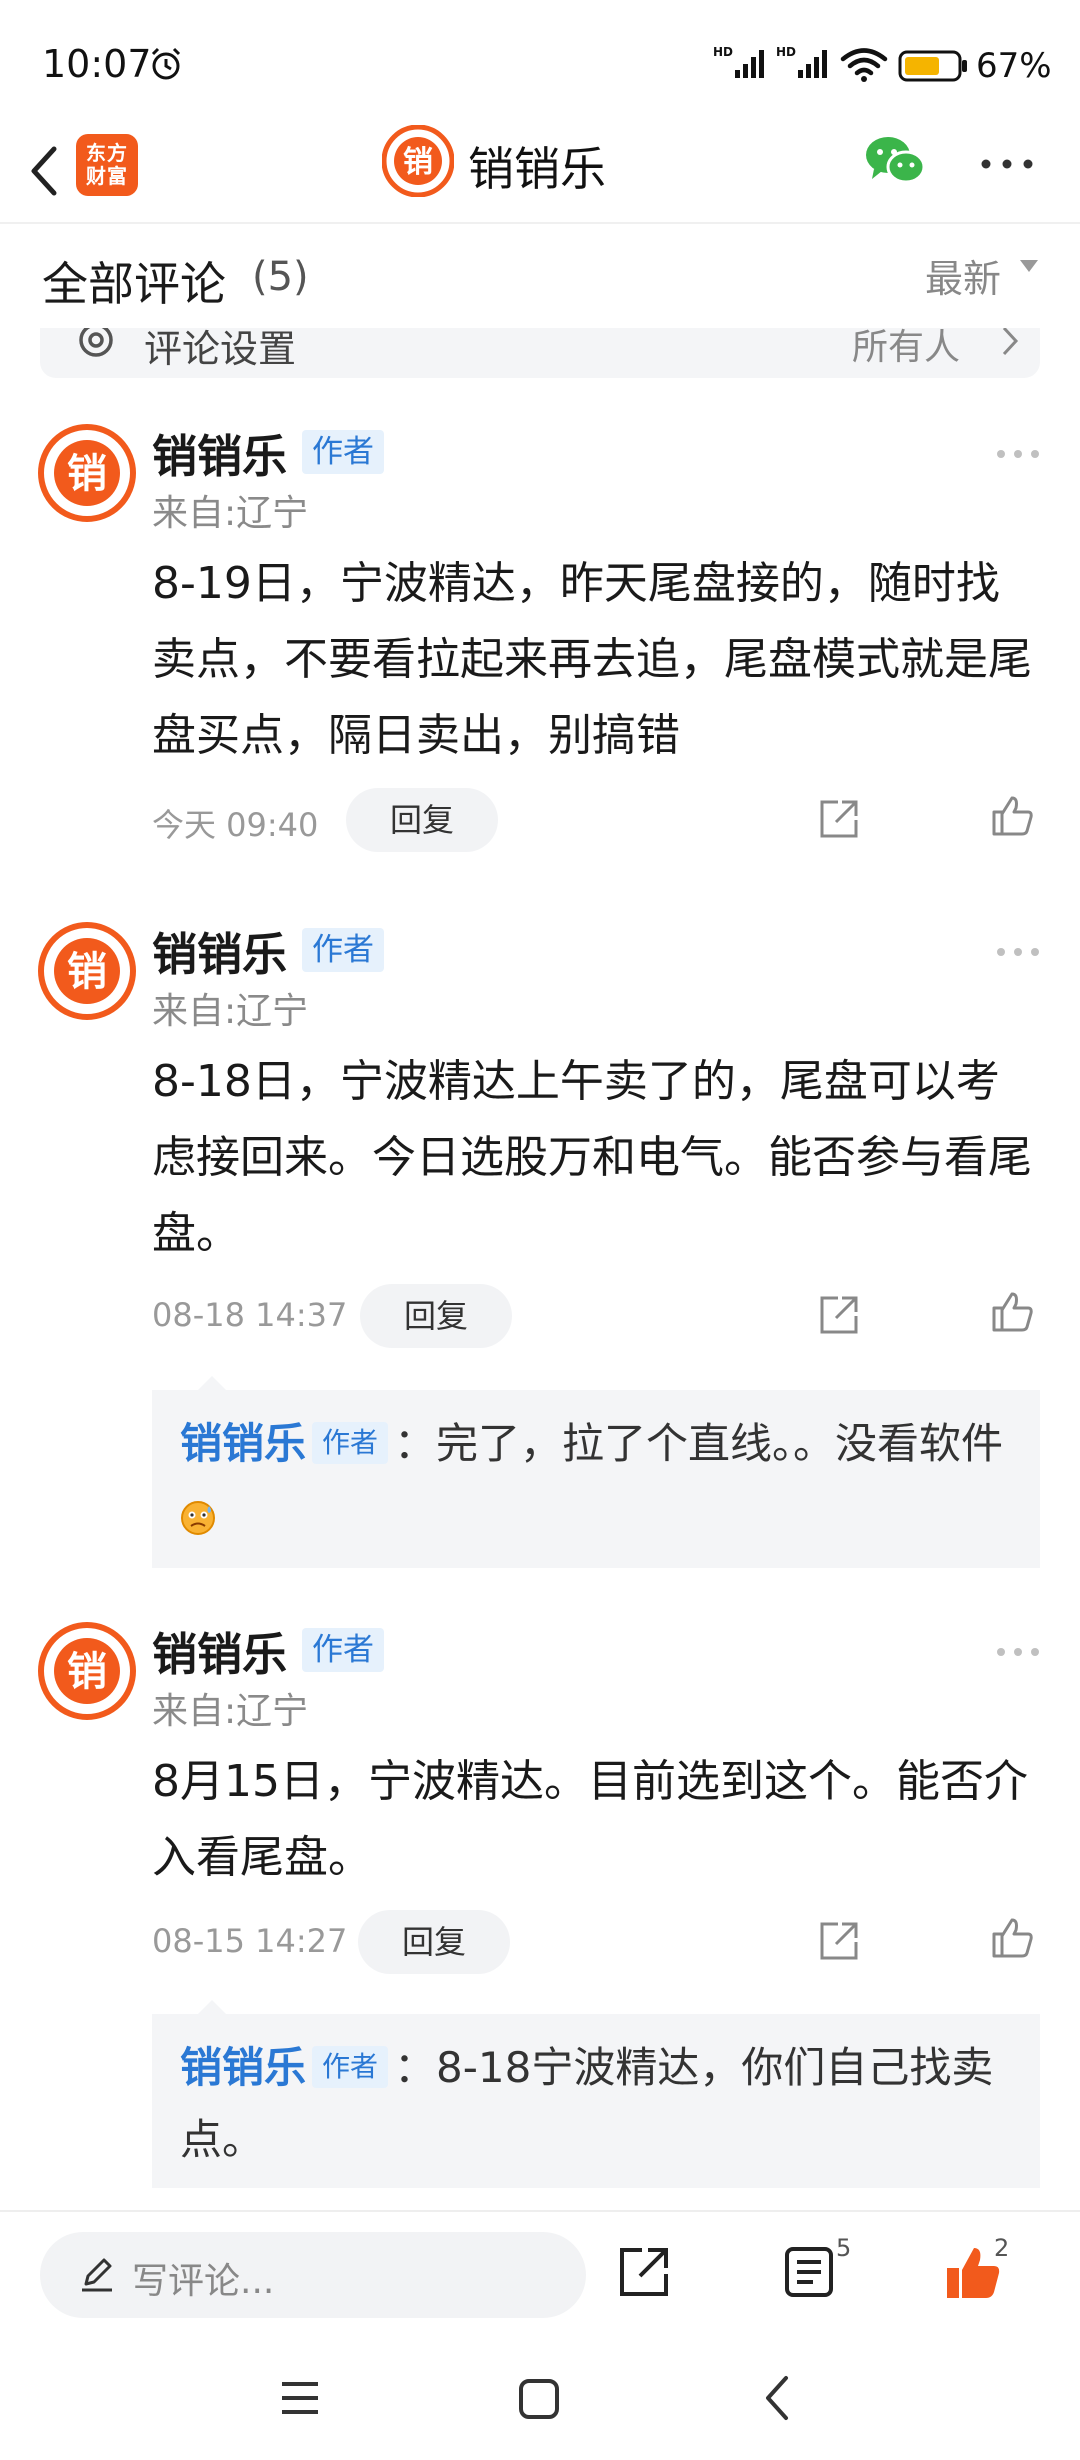  What do you see at coordinates (537, 169) in the screenshot?
I see `page-title: 销销乐` at bounding box center [537, 169].